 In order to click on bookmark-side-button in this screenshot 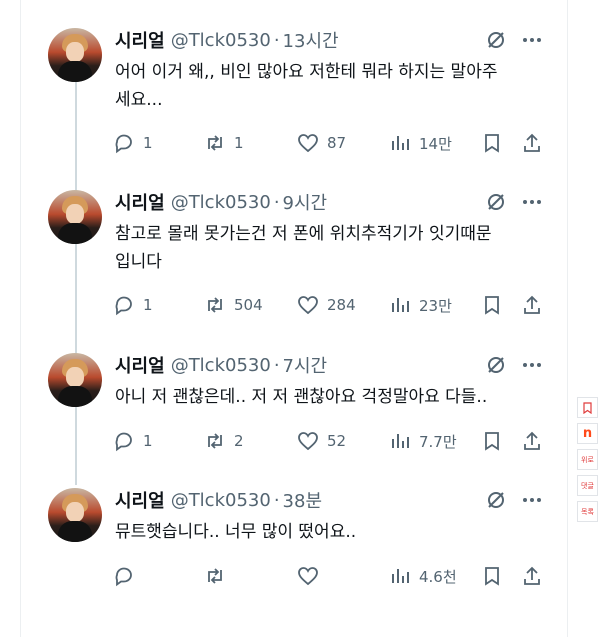, I will do `click(587, 407)`.